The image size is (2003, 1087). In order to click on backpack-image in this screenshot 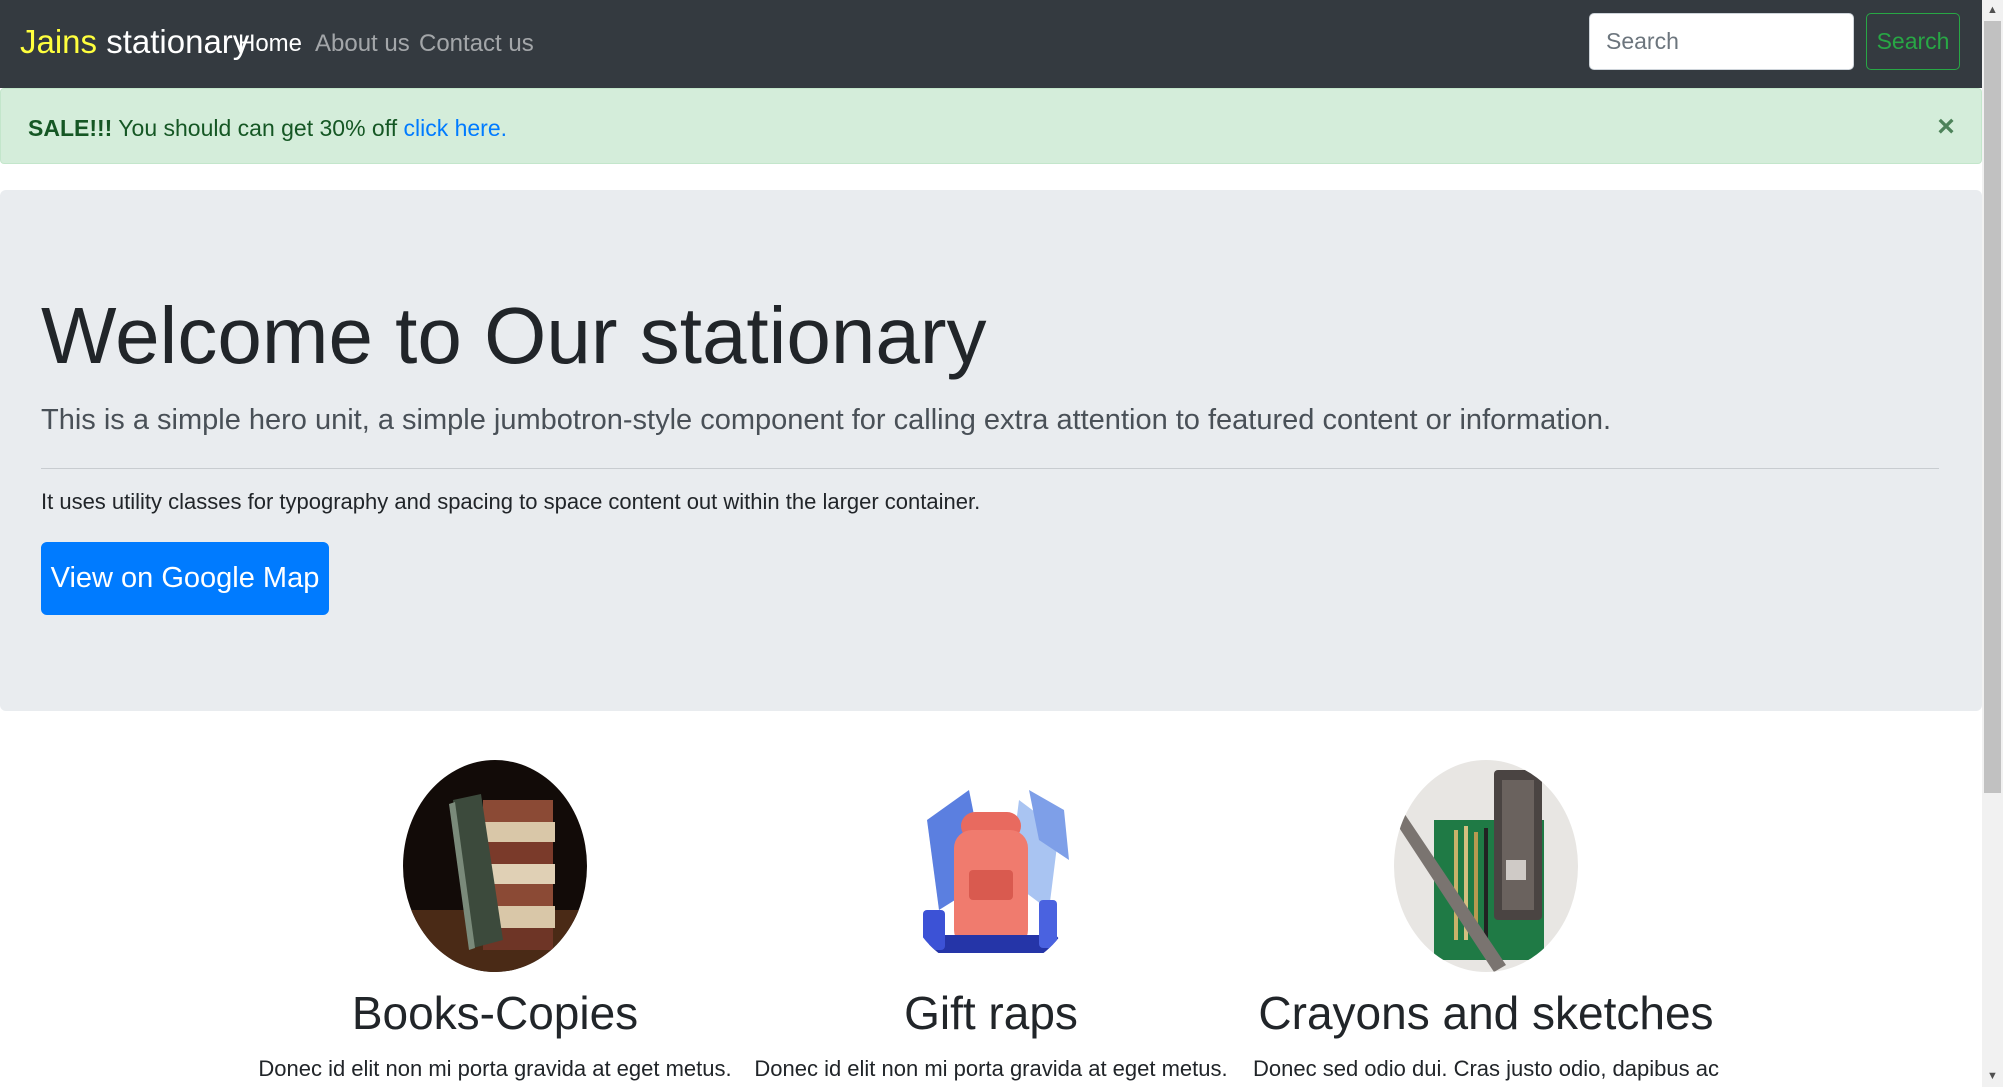, I will do `click(991, 866)`.